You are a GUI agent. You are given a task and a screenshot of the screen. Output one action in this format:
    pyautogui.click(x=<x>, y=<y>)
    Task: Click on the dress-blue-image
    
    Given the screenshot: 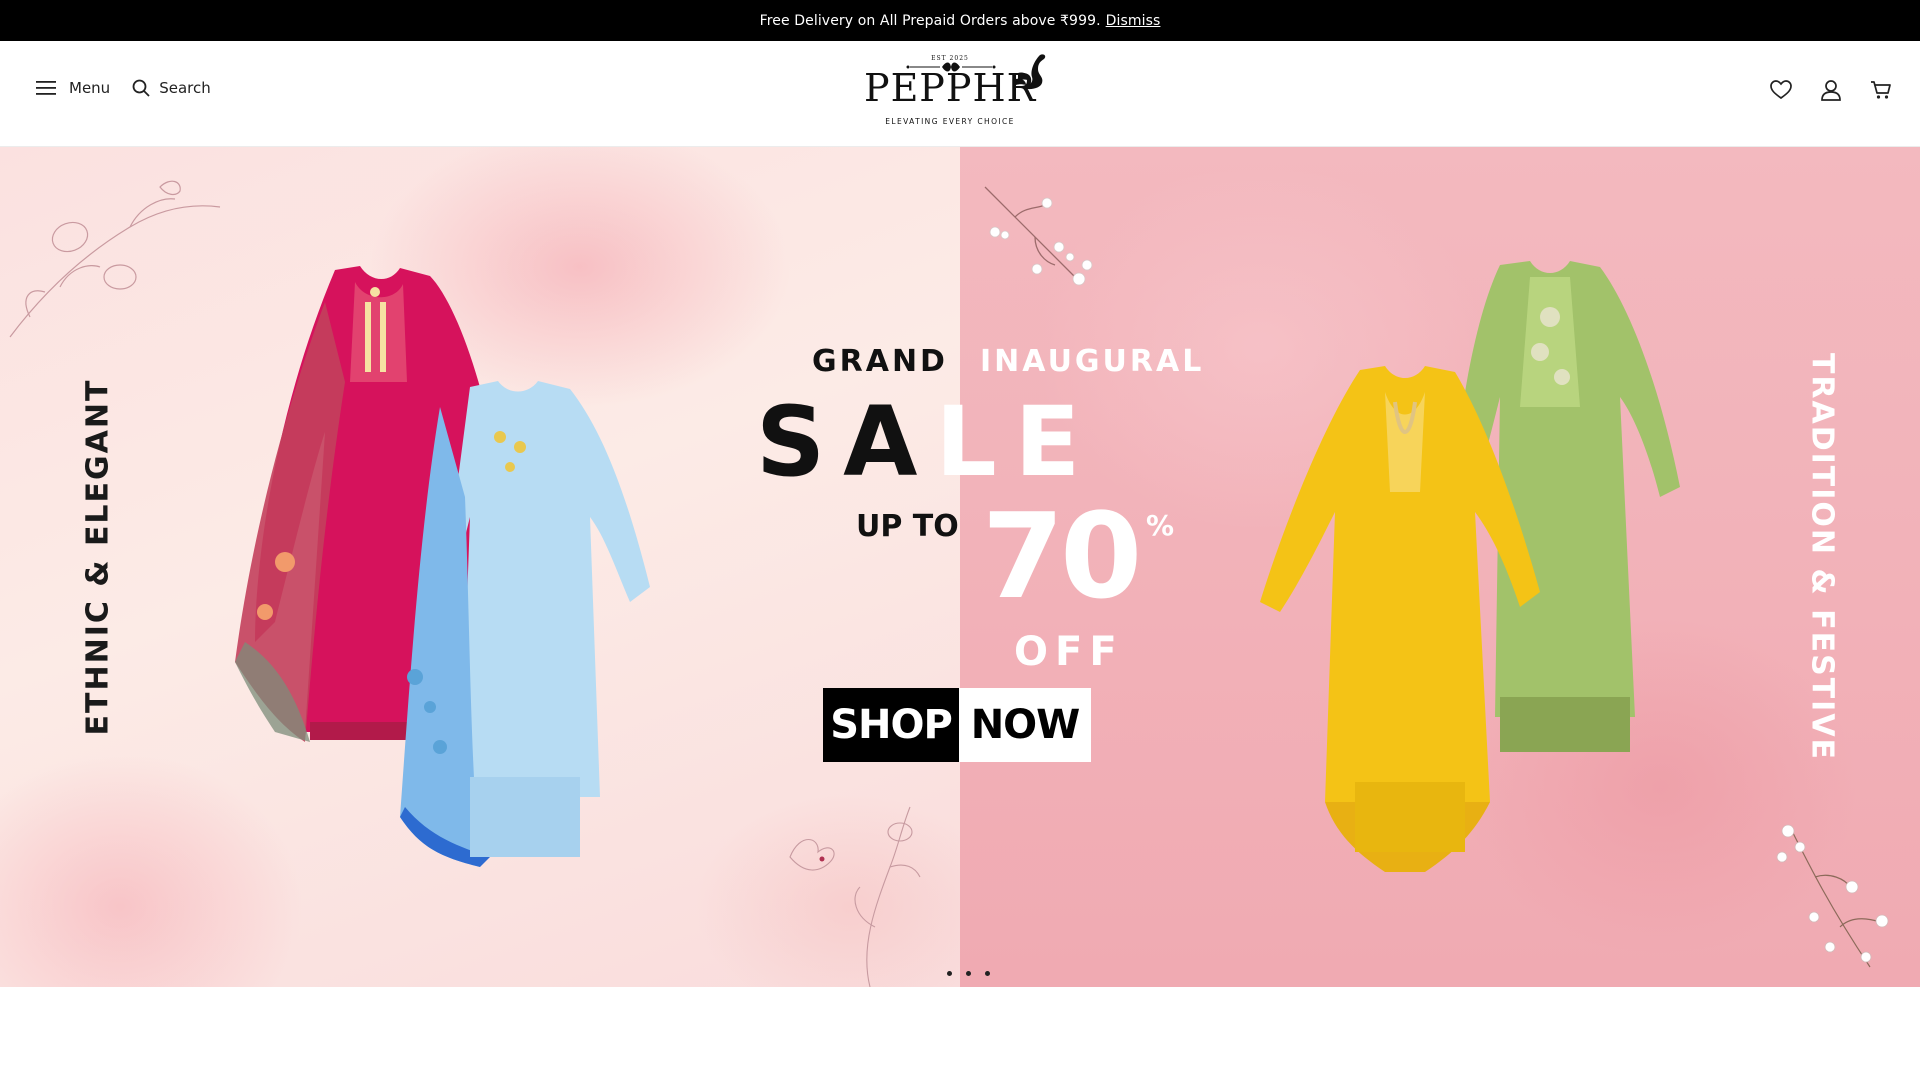 What is the action you would take?
    pyautogui.click(x=525, y=624)
    